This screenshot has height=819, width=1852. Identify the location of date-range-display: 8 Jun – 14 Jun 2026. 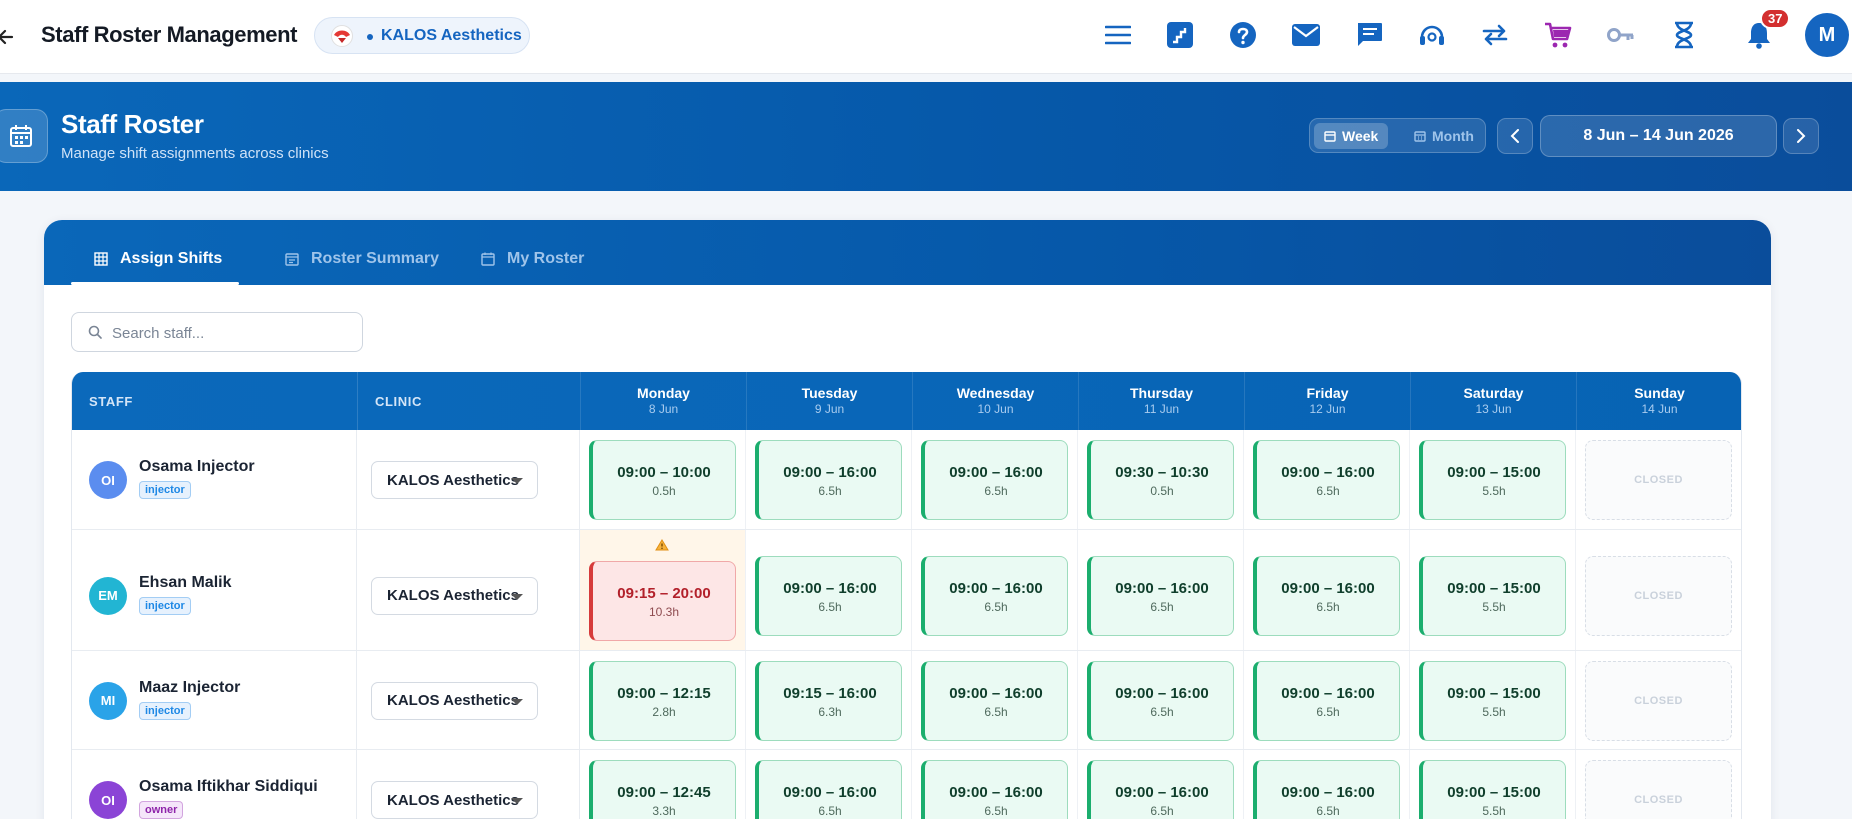
(1658, 136).